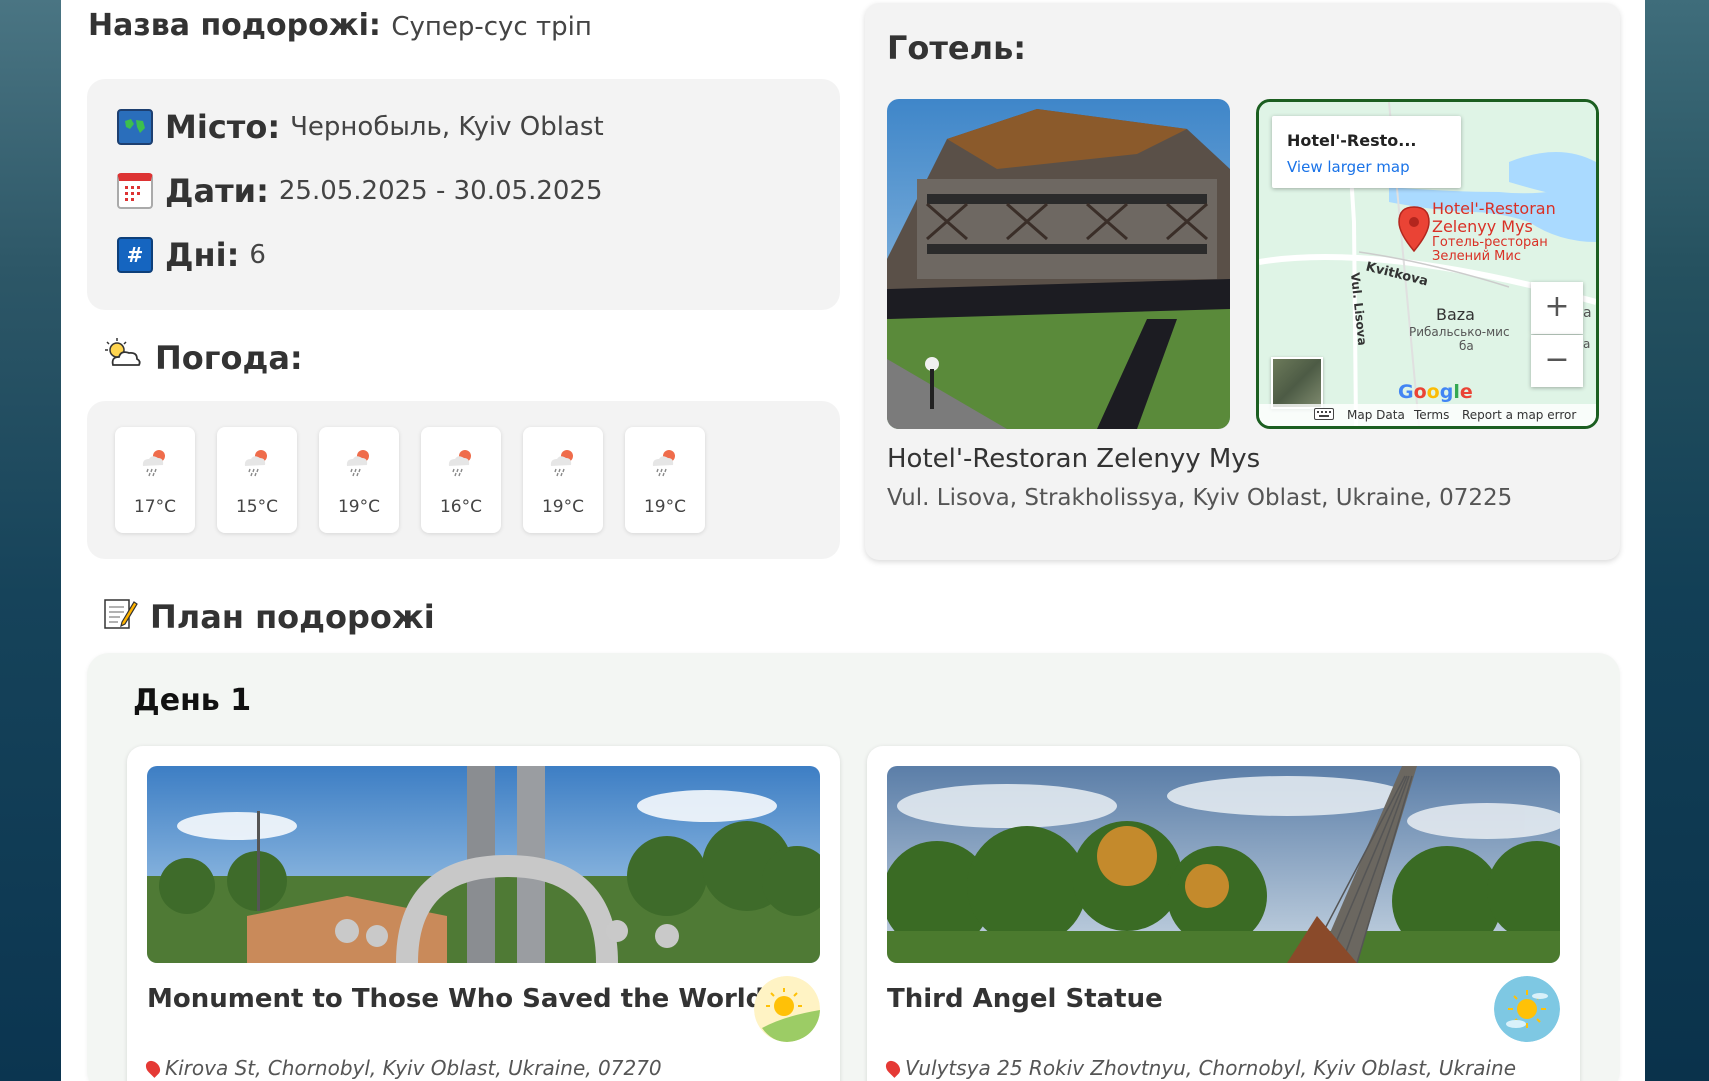 Image resolution: width=1709 pixels, height=1081 pixels. Describe the element at coordinates (257, 255) in the screenshot. I see `days-value: 6` at that location.